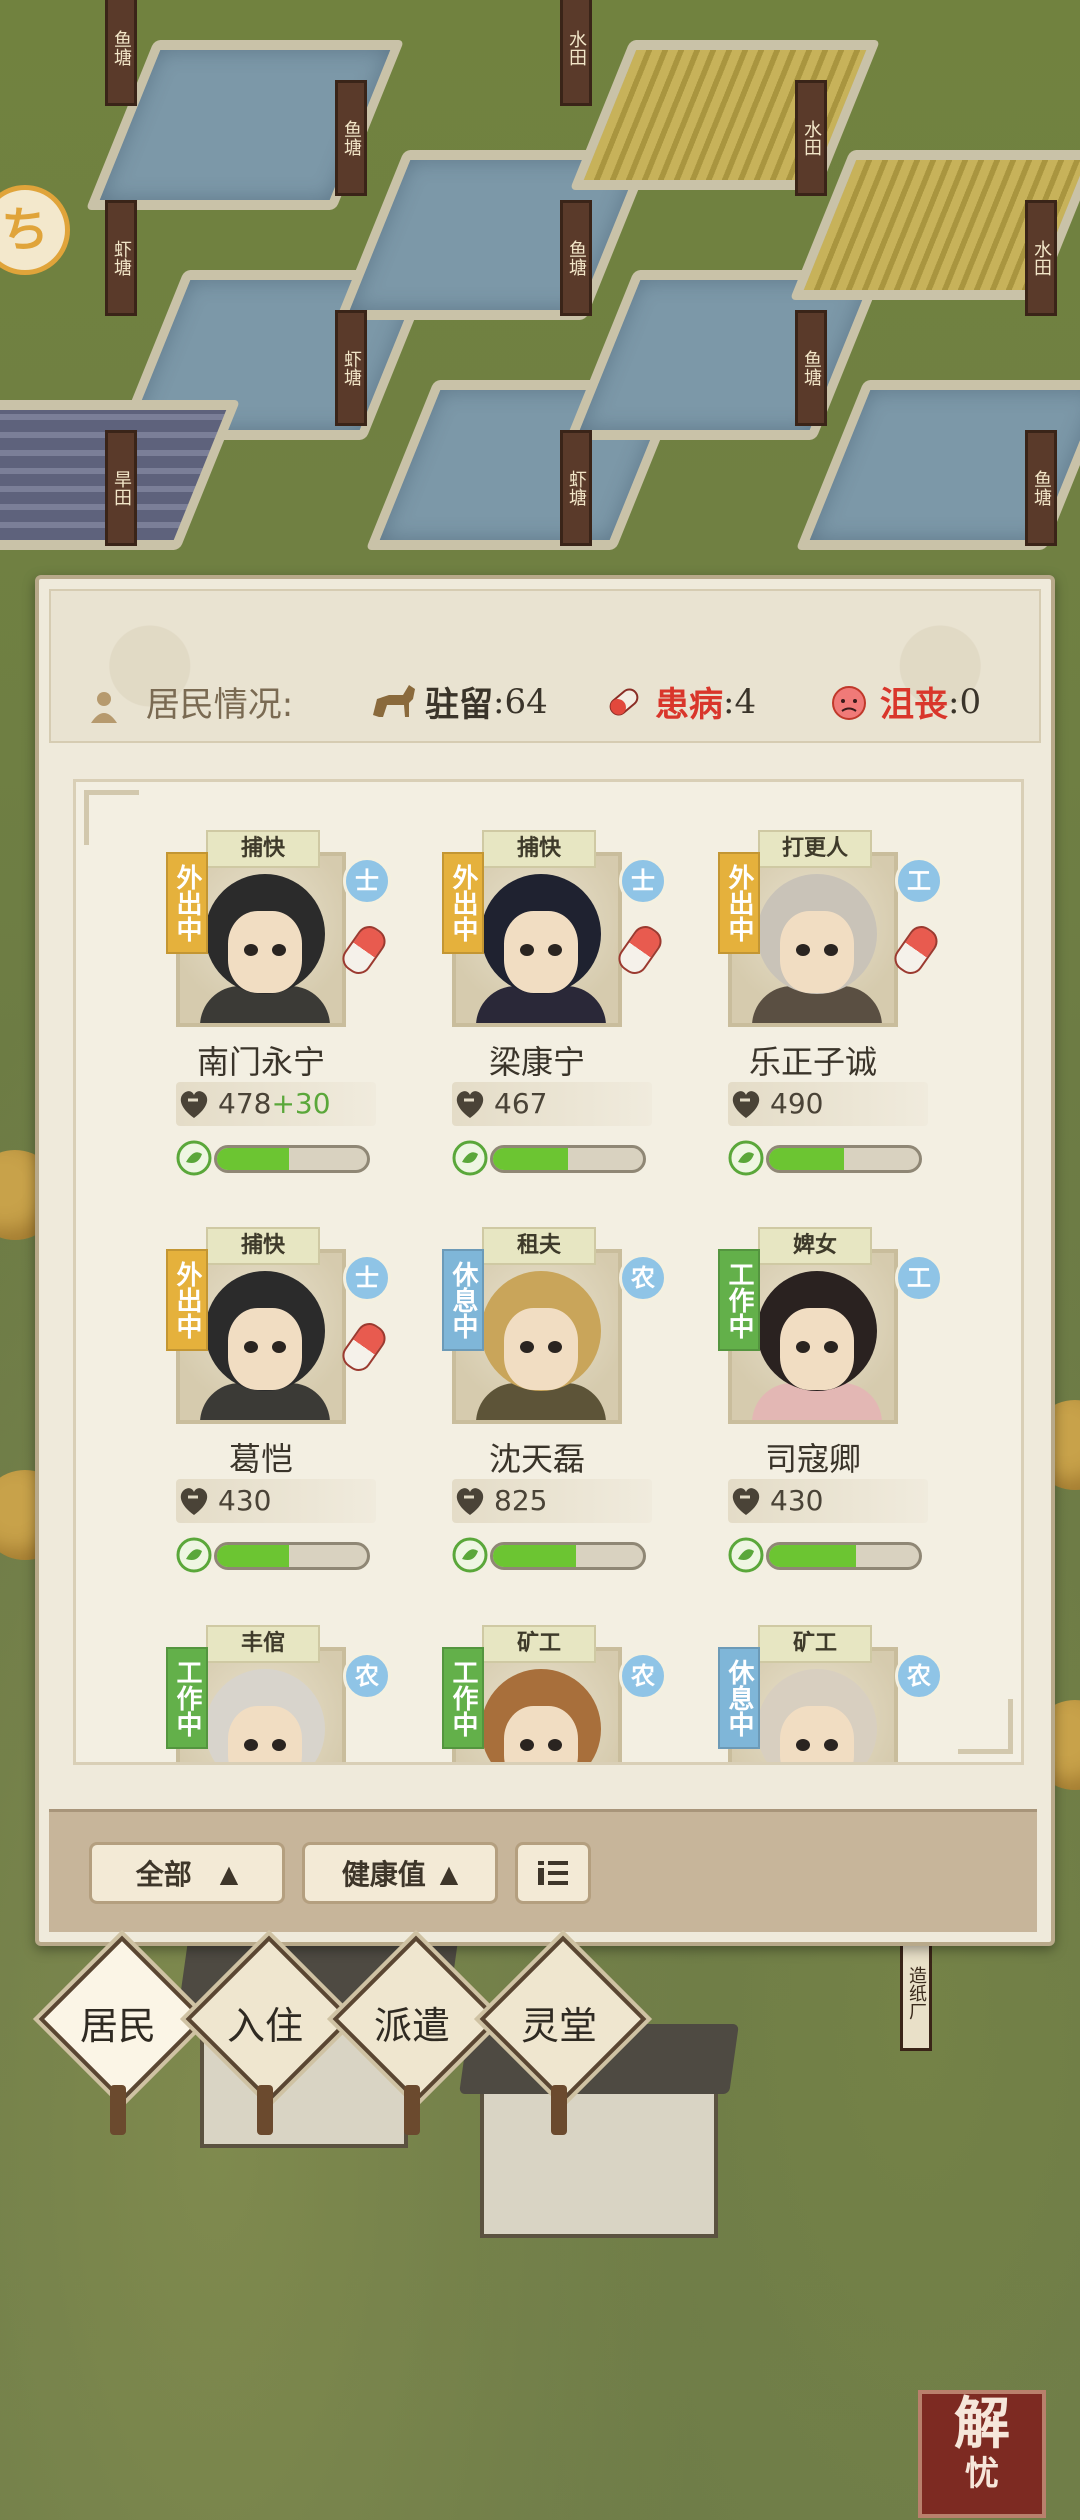  What do you see at coordinates (812, 1459) in the screenshot?
I see `resident-name: 司寇卿` at bounding box center [812, 1459].